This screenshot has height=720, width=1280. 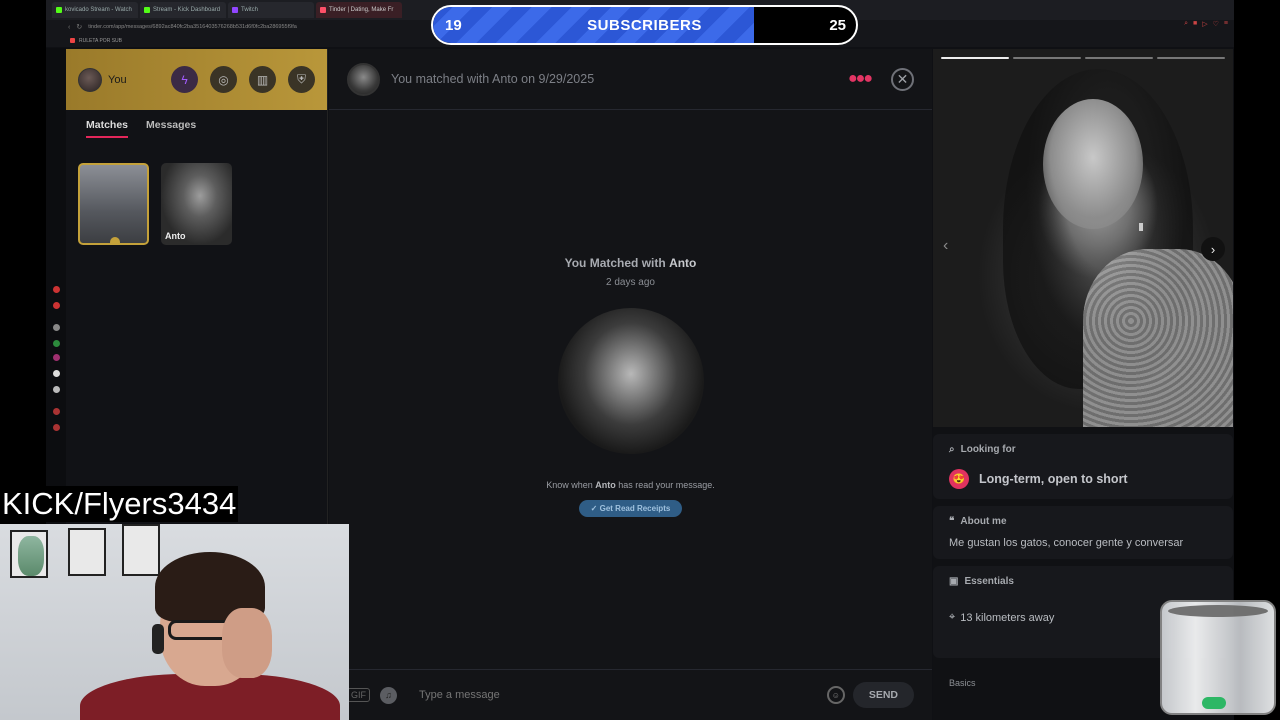 I want to click on match-list: Anto, so click(x=155, y=204).